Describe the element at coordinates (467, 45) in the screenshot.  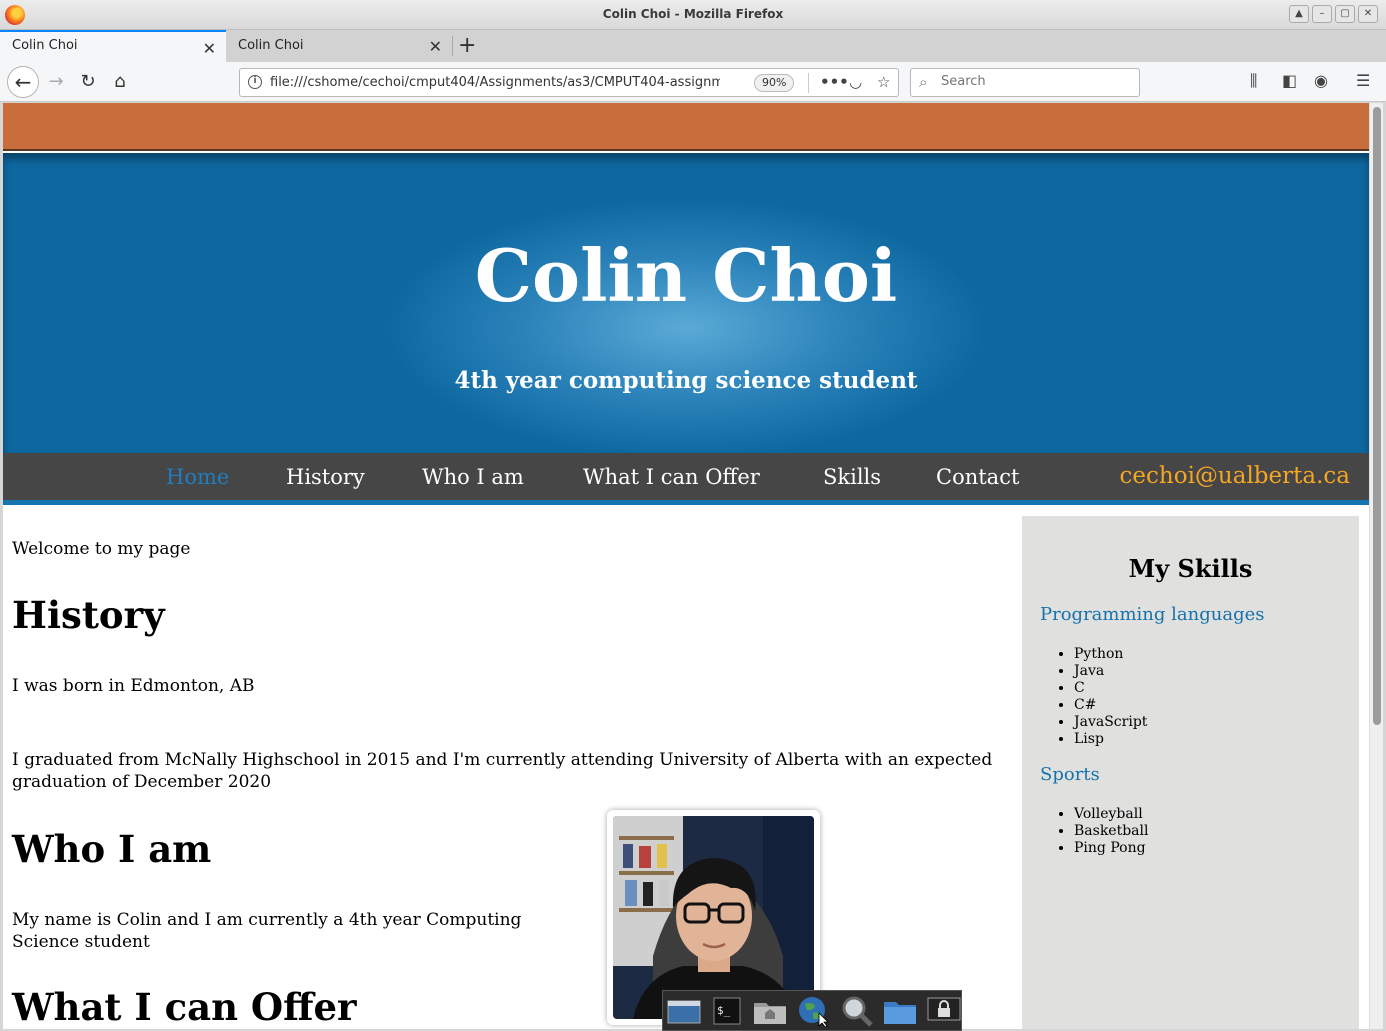
I see `new-tab-icon: +` at that location.